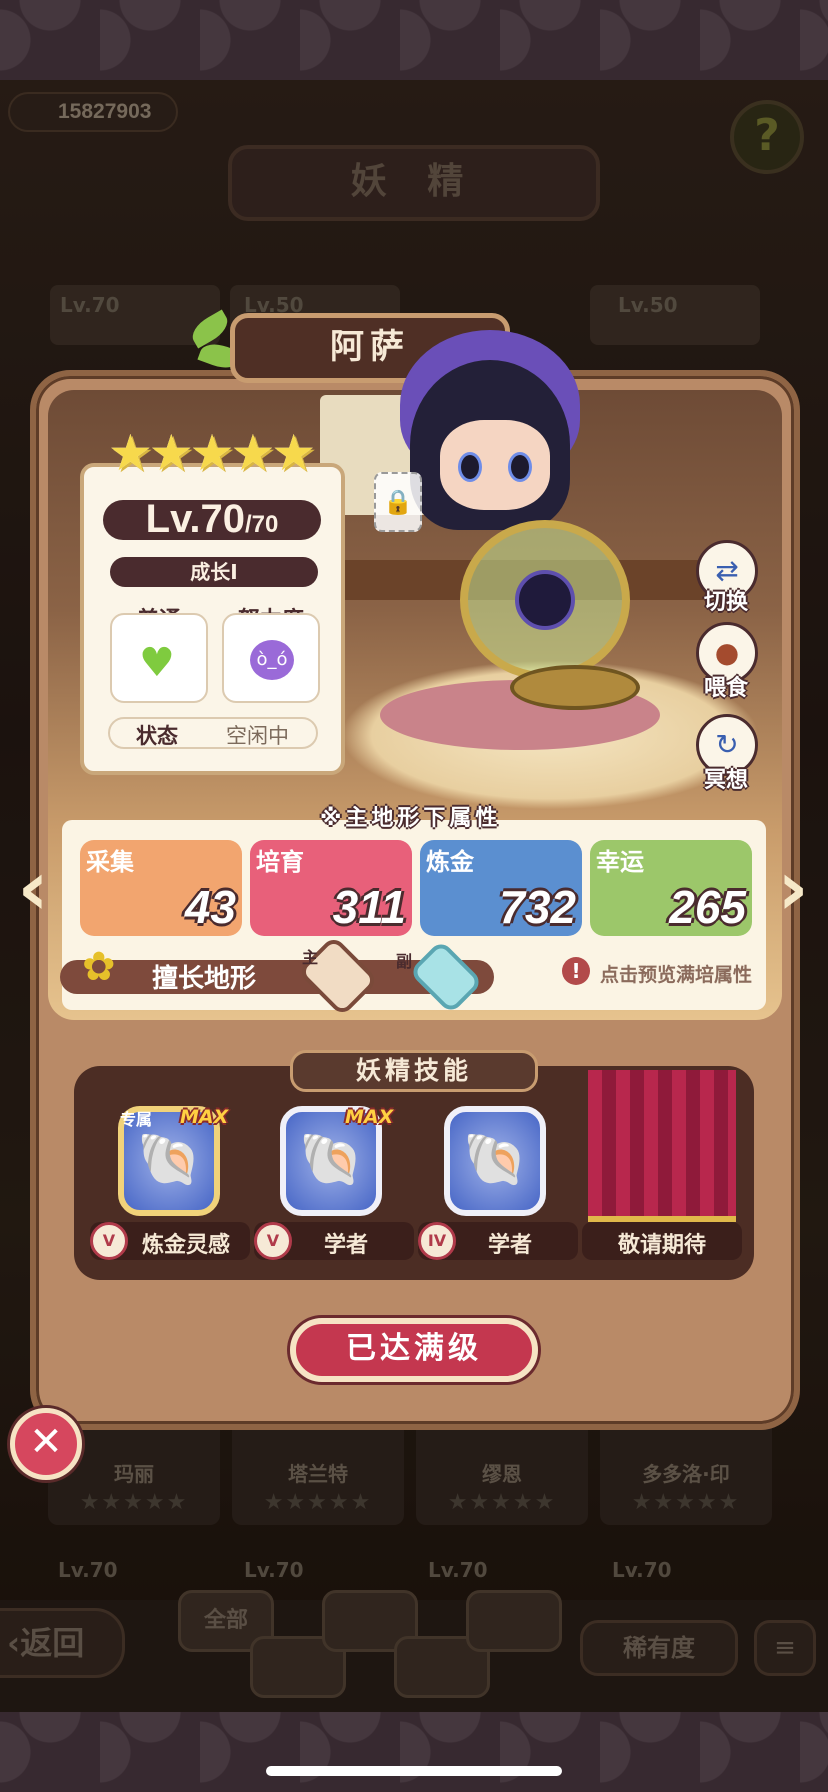 This screenshot has width=828, height=1792. Describe the element at coordinates (620, 862) in the screenshot. I see `attr-label-luck: 幸运` at that location.